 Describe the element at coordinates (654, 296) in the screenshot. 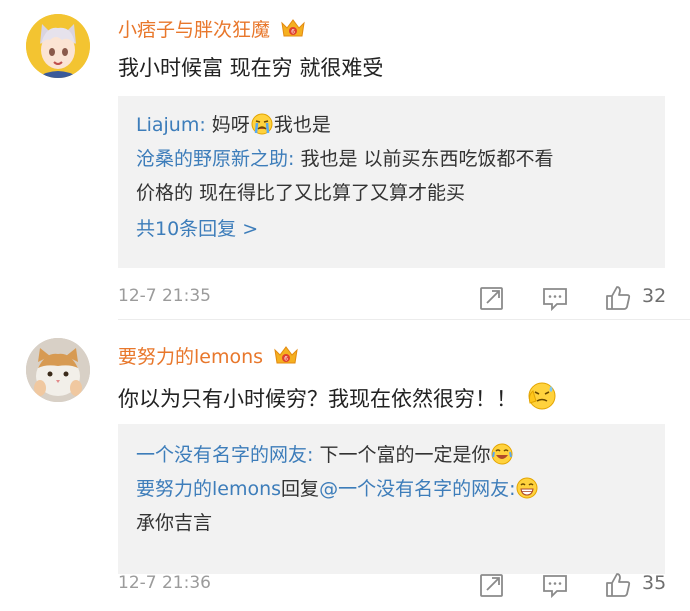

I see `like-count: 32` at that location.